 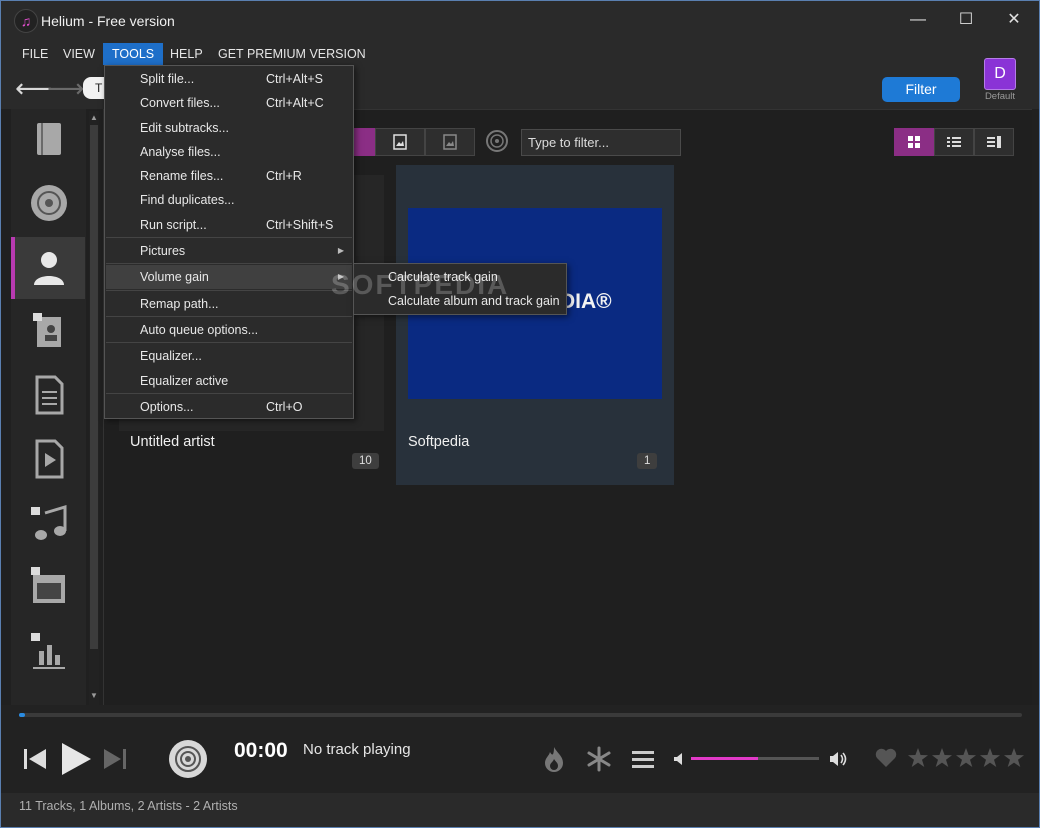 What do you see at coordinates (365, 461) in the screenshot?
I see `artist-track-count: 10` at bounding box center [365, 461].